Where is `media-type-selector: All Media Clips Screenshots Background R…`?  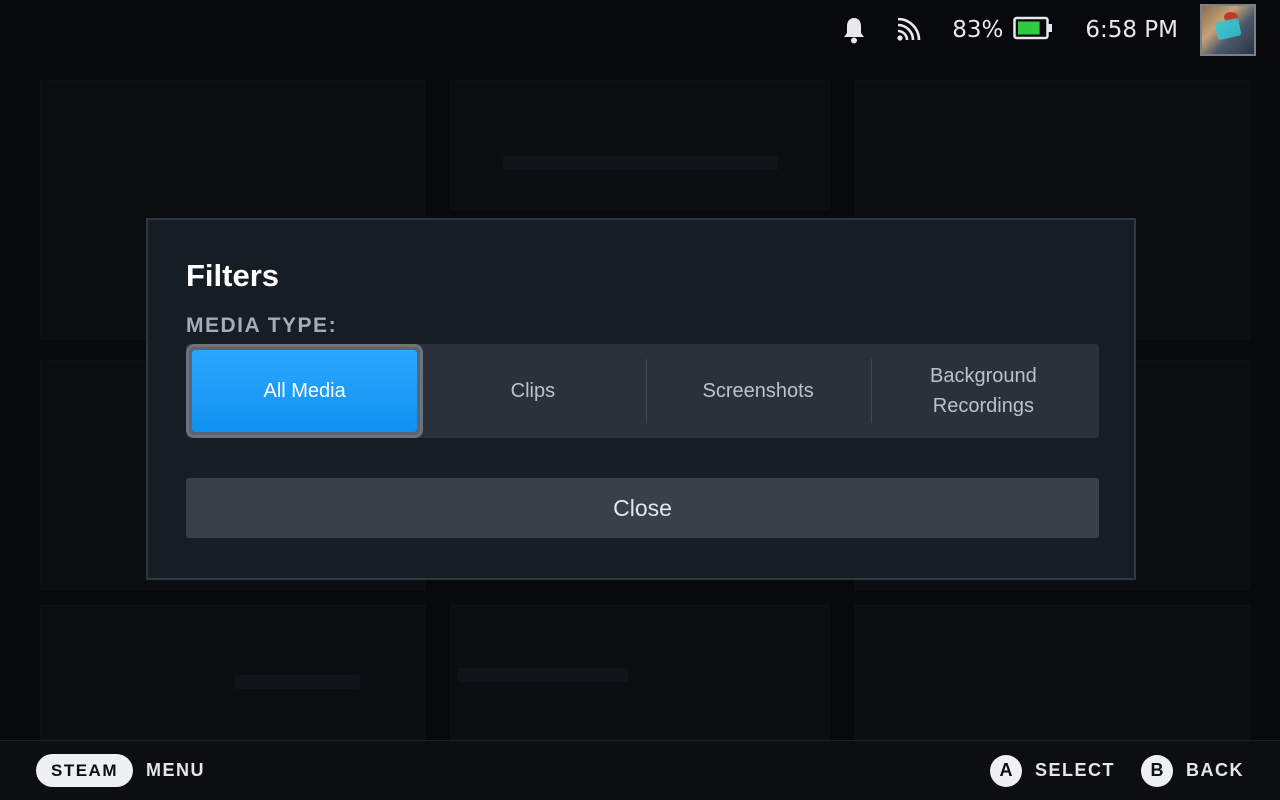
media-type-selector: All Media Clips Screenshots Background R… is located at coordinates (642, 391).